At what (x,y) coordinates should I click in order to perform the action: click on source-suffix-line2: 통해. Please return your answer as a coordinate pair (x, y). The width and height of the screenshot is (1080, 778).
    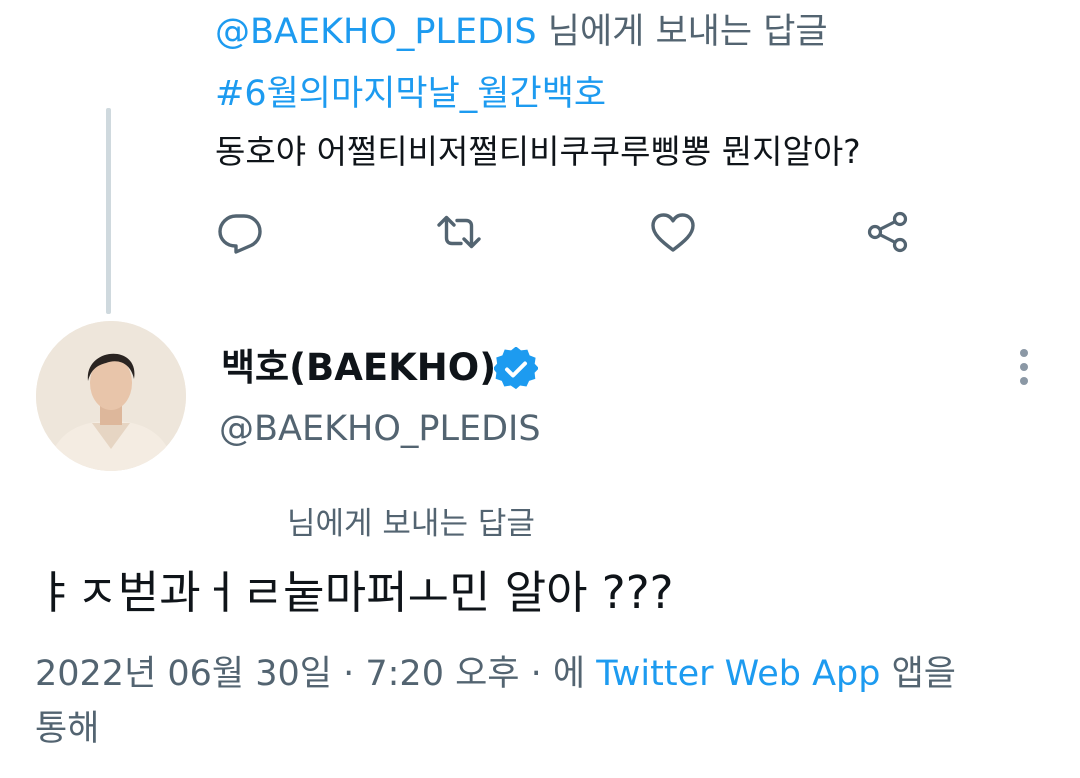
    Looking at the image, I should click on (67, 729).